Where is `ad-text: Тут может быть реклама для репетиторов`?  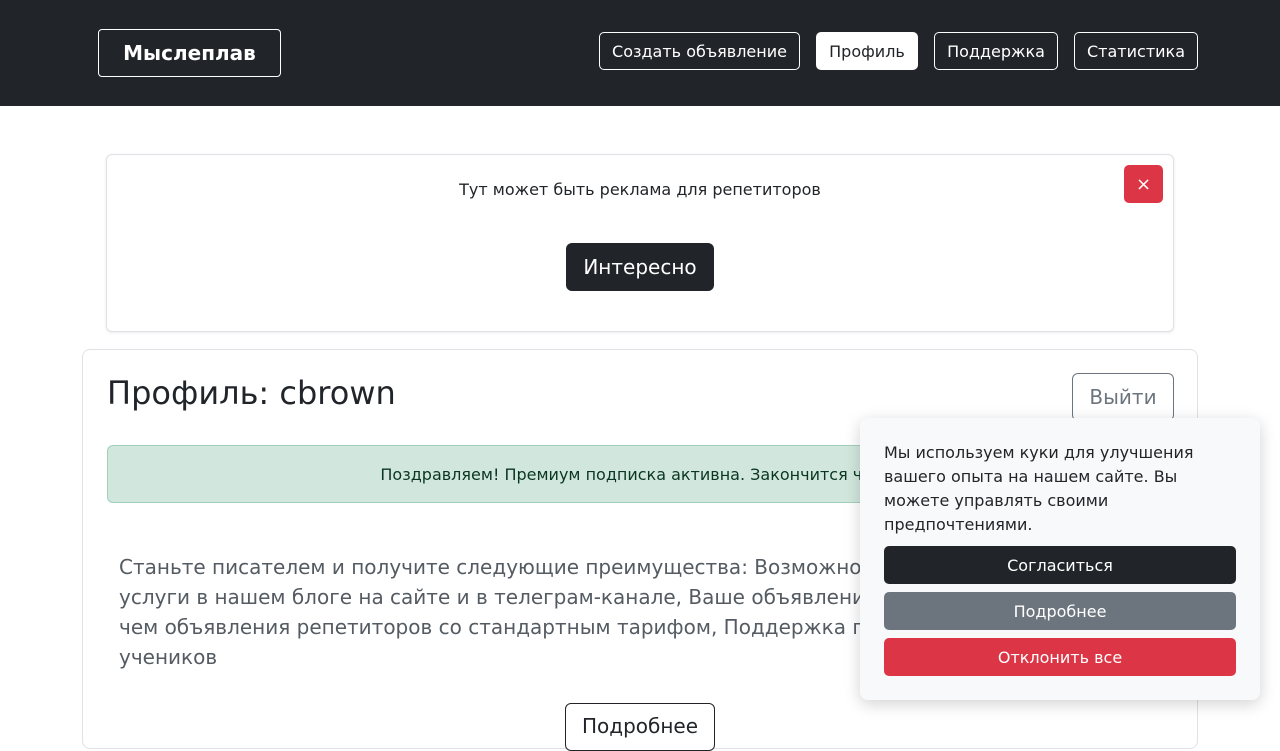
ad-text: Тут может быть реклама для репетиторов is located at coordinates (640, 189).